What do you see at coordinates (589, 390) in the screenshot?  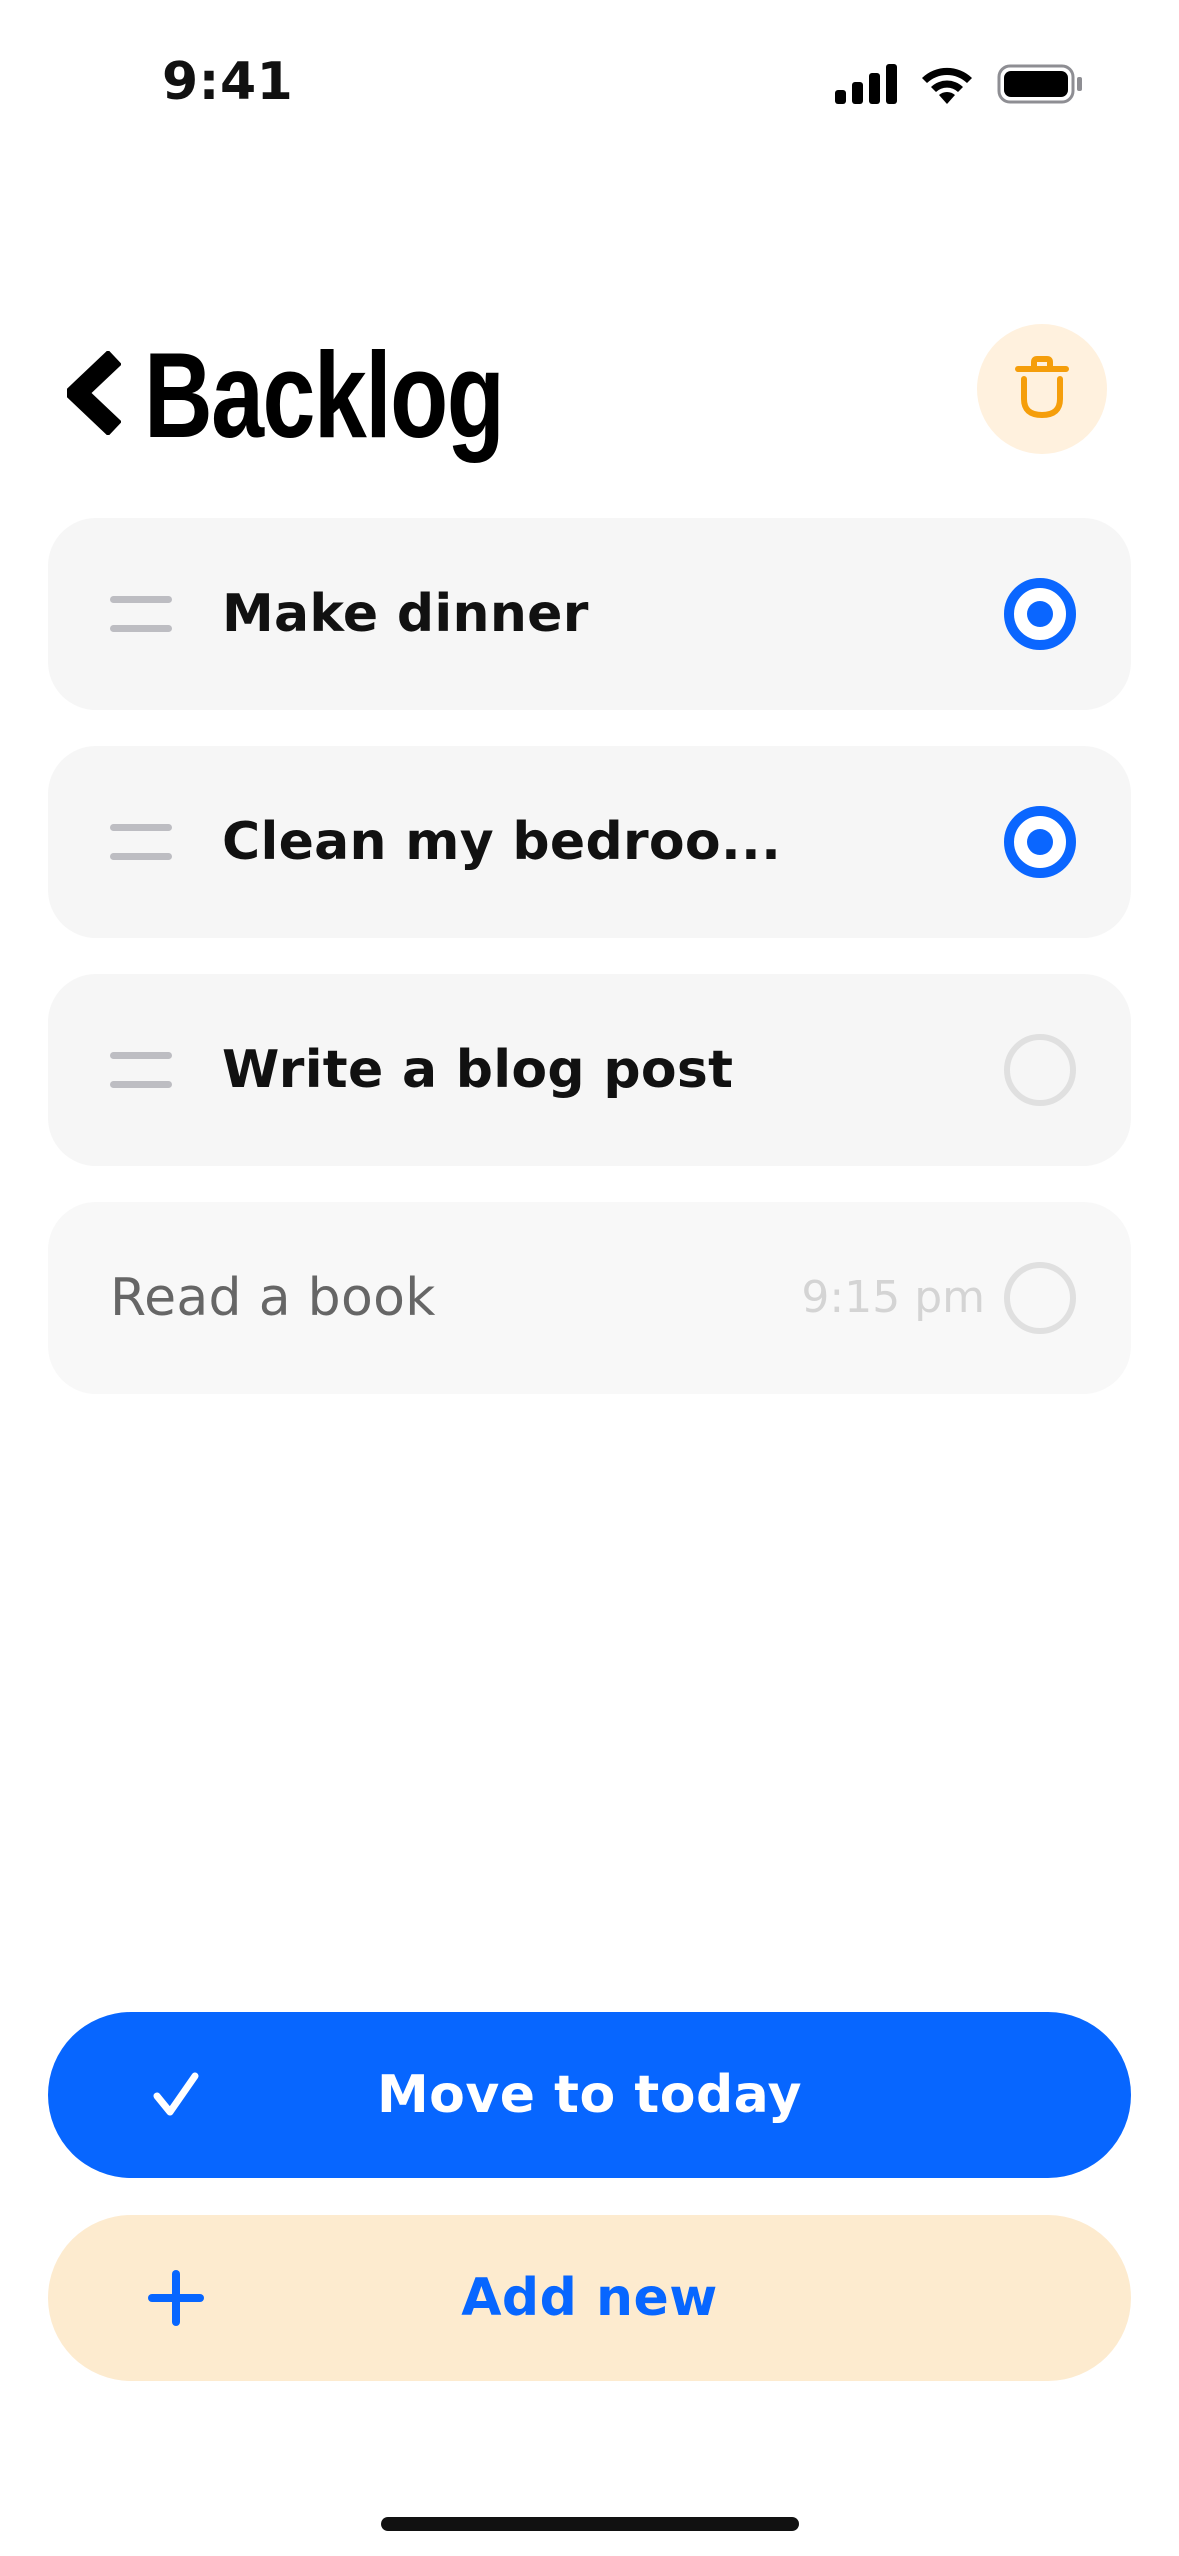 I see `header: Backlog` at bounding box center [589, 390].